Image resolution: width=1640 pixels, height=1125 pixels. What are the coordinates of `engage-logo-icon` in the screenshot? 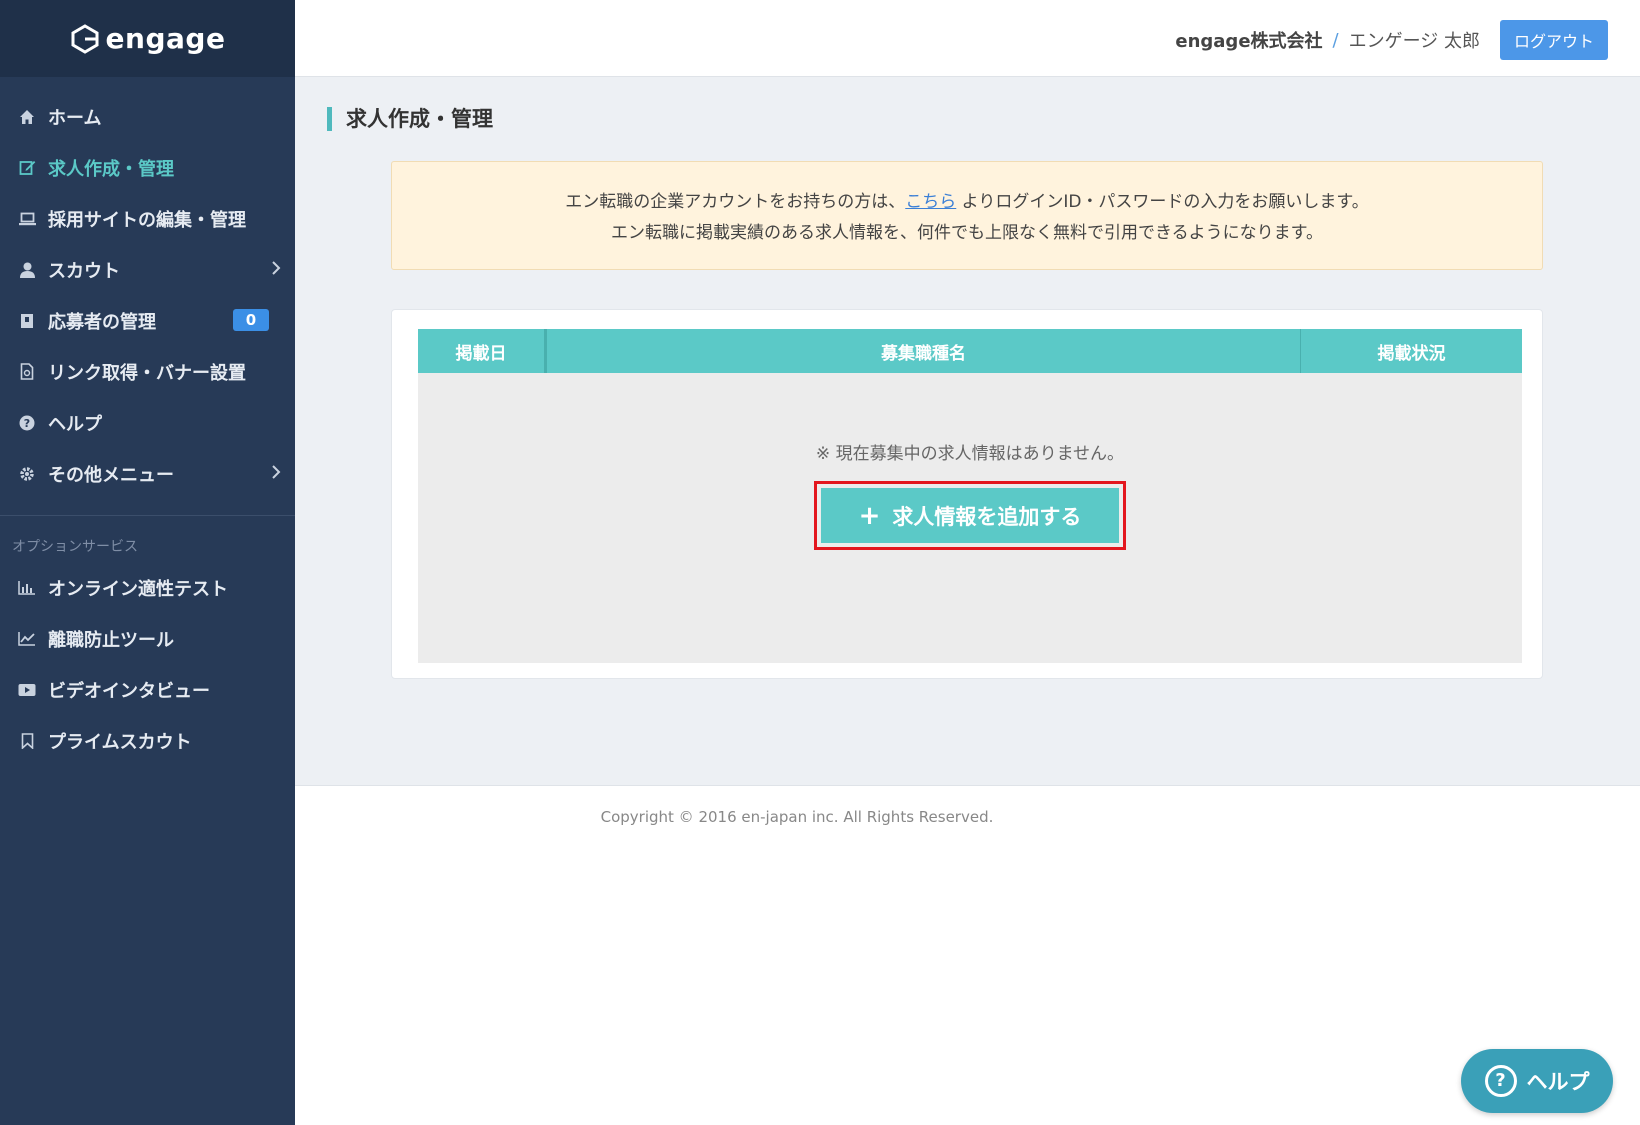 It's located at (85, 38).